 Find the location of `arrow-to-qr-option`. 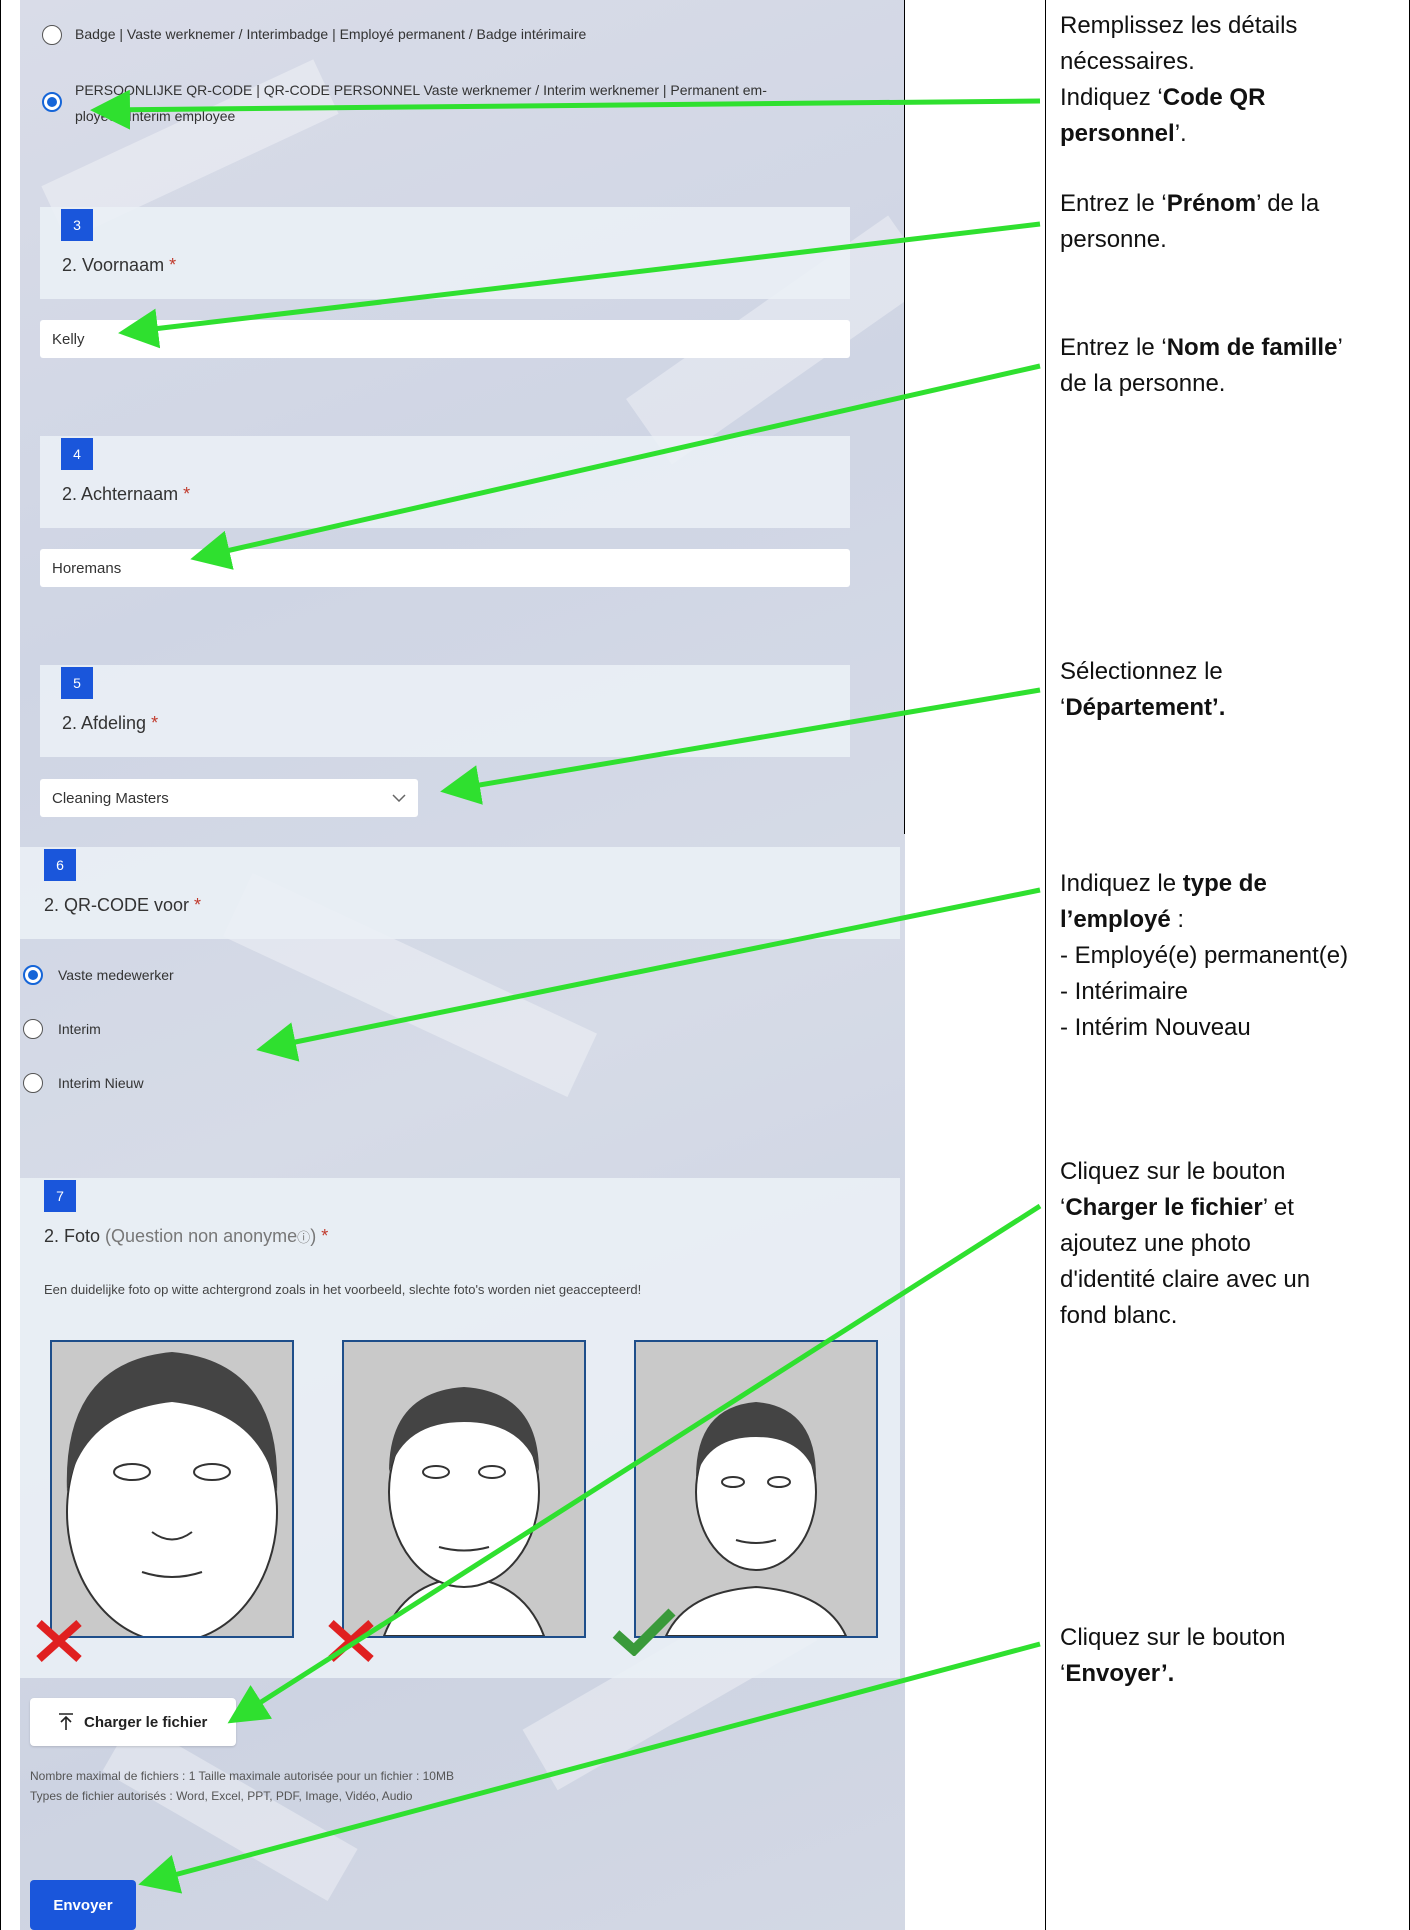

arrow-to-qr-option is located at coordinates (565, 109).